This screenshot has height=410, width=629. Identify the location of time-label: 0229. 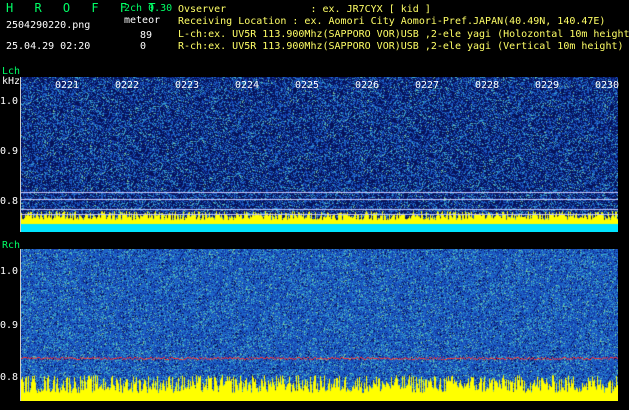
(547, 85).